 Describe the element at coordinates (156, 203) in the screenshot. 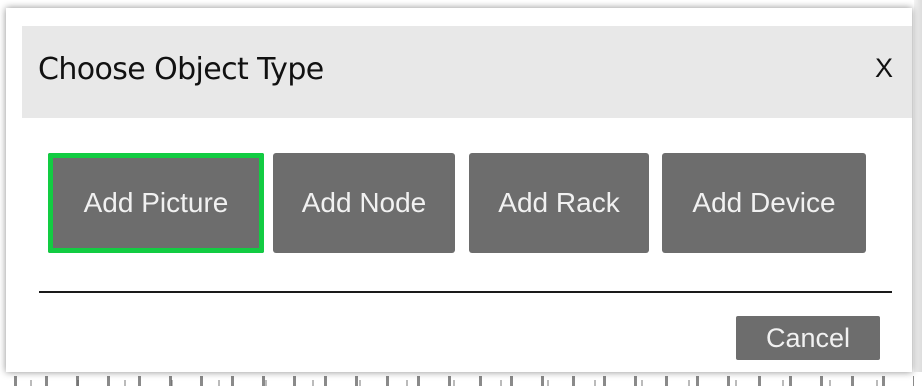

I see `add-picture-button: Add Picture` at that location.